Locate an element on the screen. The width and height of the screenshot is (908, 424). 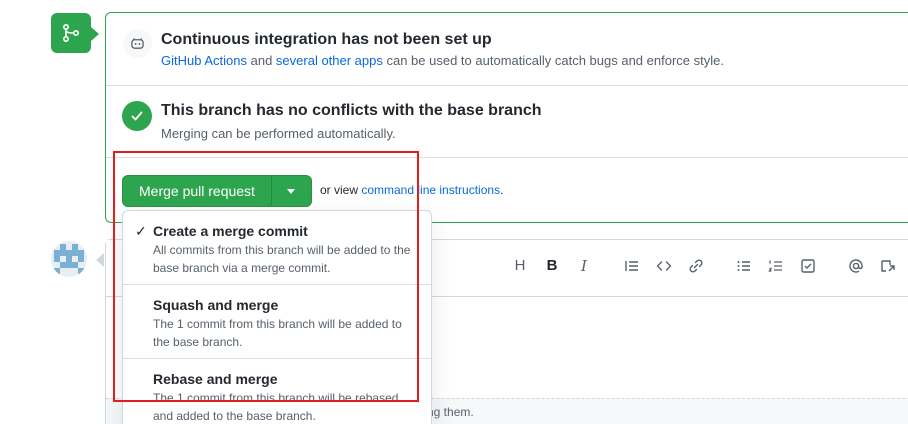
or-view-text: or view command line instructions. is located at coordinates (411, 190).